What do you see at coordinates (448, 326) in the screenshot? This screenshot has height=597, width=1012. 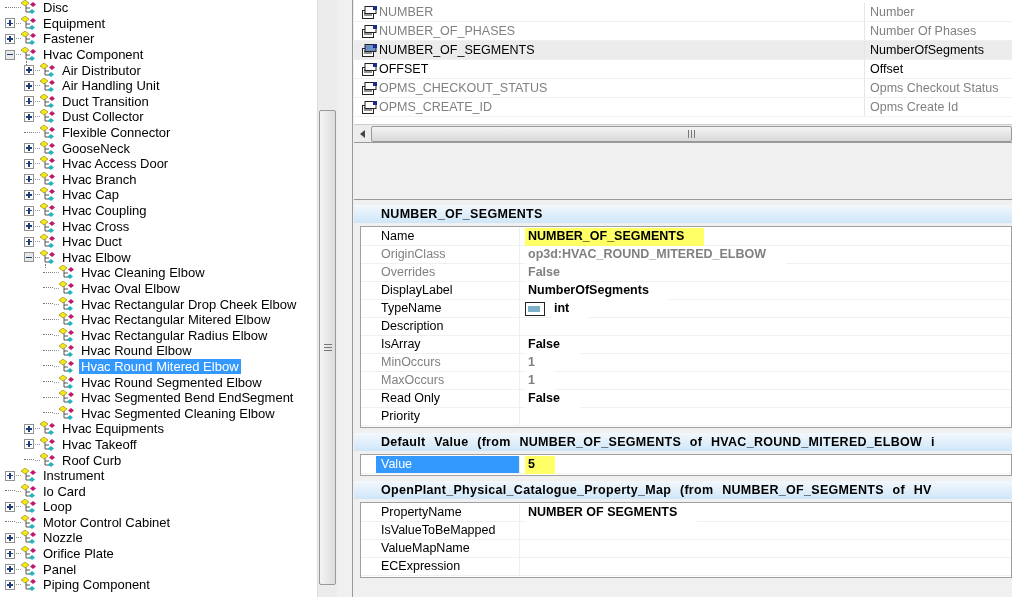 I see `property-label: Description` at bounding box center [448, 326].